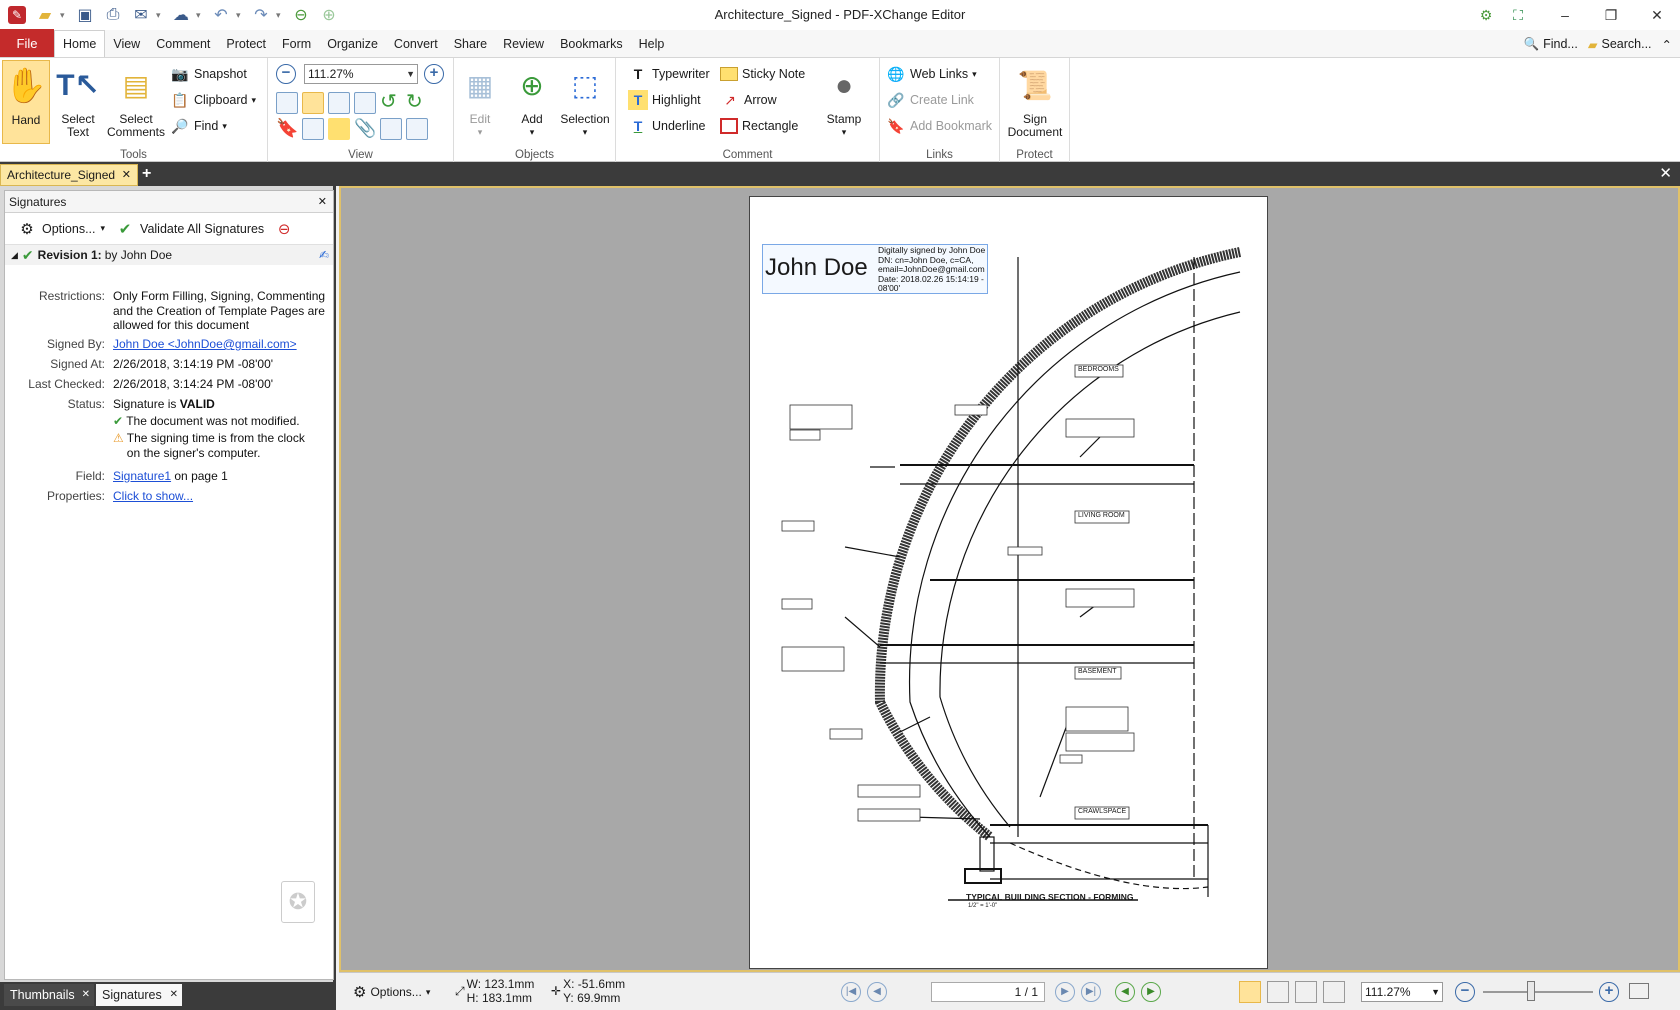 The width and height of the screenshot is (1680, 1010). I want to click on add-bookmark-button: 🔖 Add Bookmark, so click(939, 126).